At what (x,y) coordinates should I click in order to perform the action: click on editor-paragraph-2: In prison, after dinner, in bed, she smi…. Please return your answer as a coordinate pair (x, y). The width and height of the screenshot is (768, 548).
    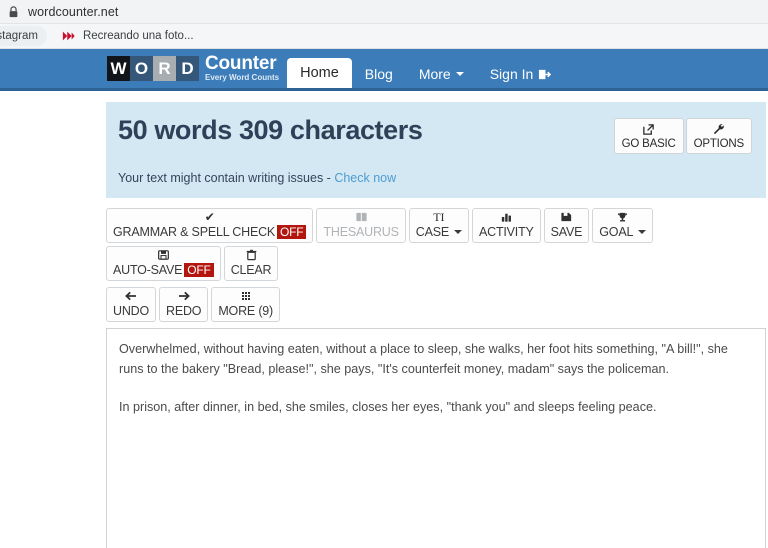
    Looking at the image, I should click on (388, 406).